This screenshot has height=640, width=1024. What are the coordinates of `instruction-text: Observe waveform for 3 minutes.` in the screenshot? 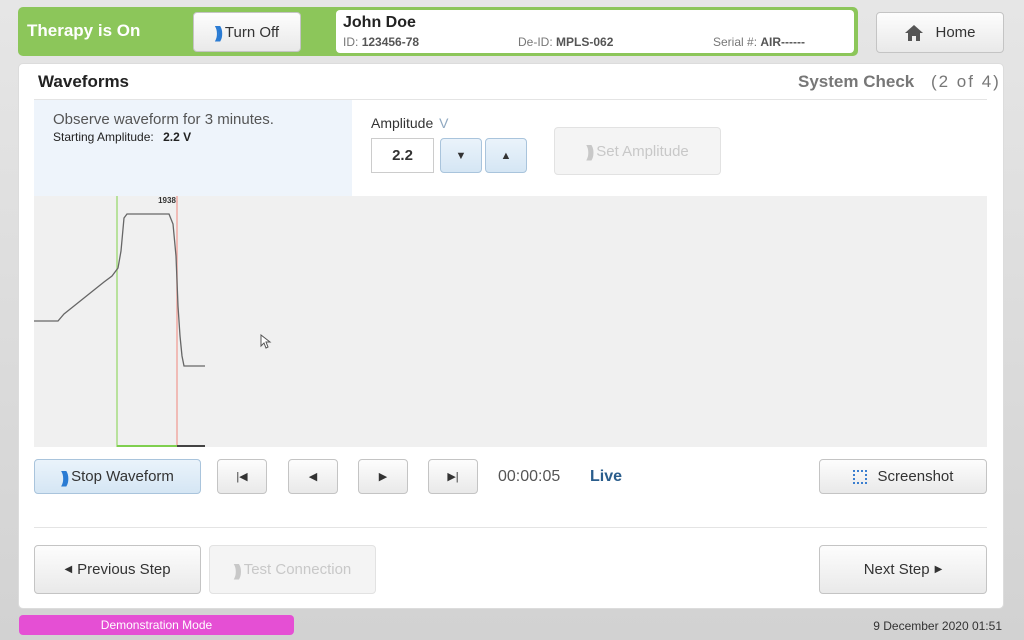 It's located at (163, 119).